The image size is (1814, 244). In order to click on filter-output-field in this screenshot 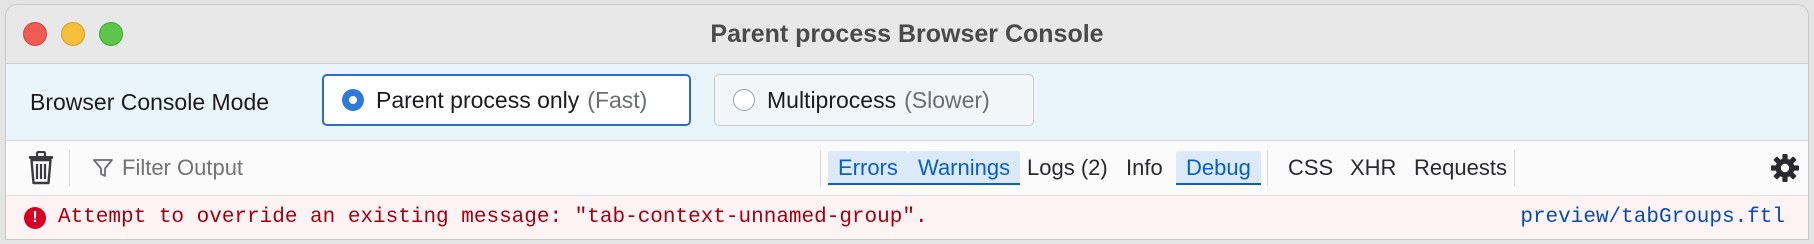, I will do `click(237, 168)`.